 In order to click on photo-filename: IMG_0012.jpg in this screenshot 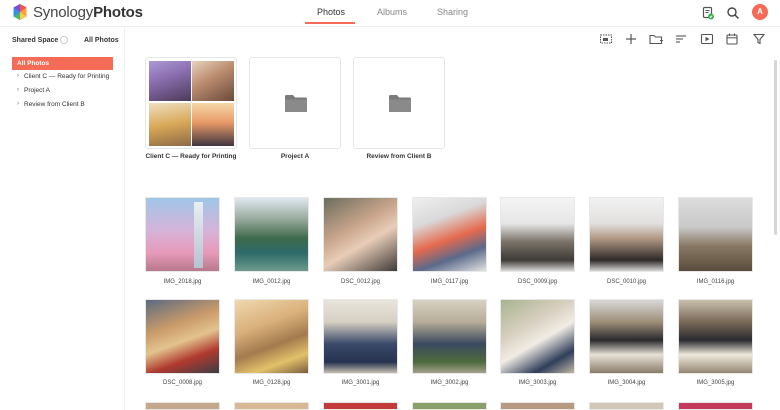, I will do `click(271, 282)`.